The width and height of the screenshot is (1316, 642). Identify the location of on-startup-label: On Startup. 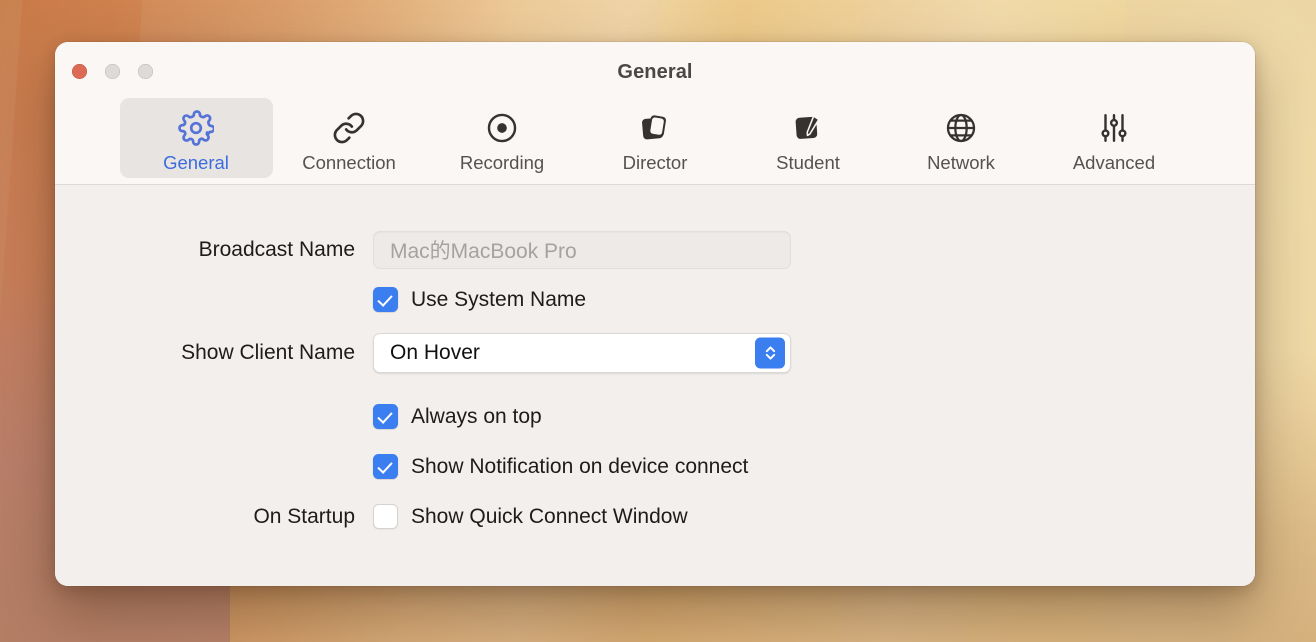
(304, 516).